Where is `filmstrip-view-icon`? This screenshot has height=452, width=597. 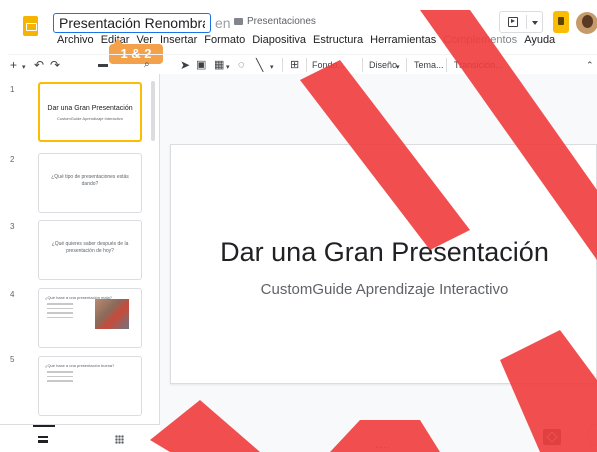
filmstrip-view-icon is located at coordinates (43, 439).